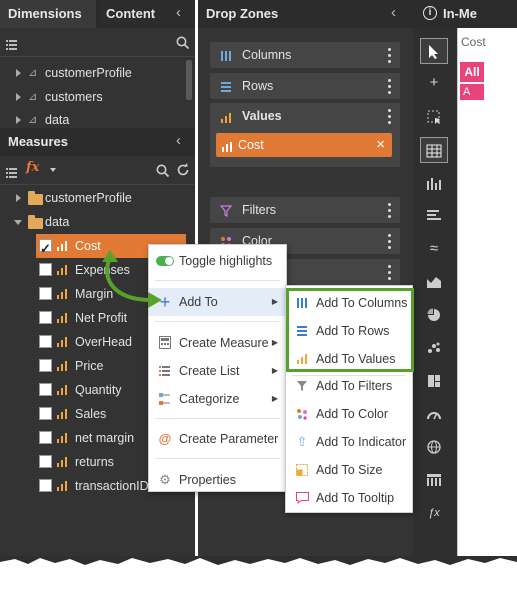 The height and width of the screenshot is (590, 517). I want to click on dimensions-toolbar, so click(97, 43).